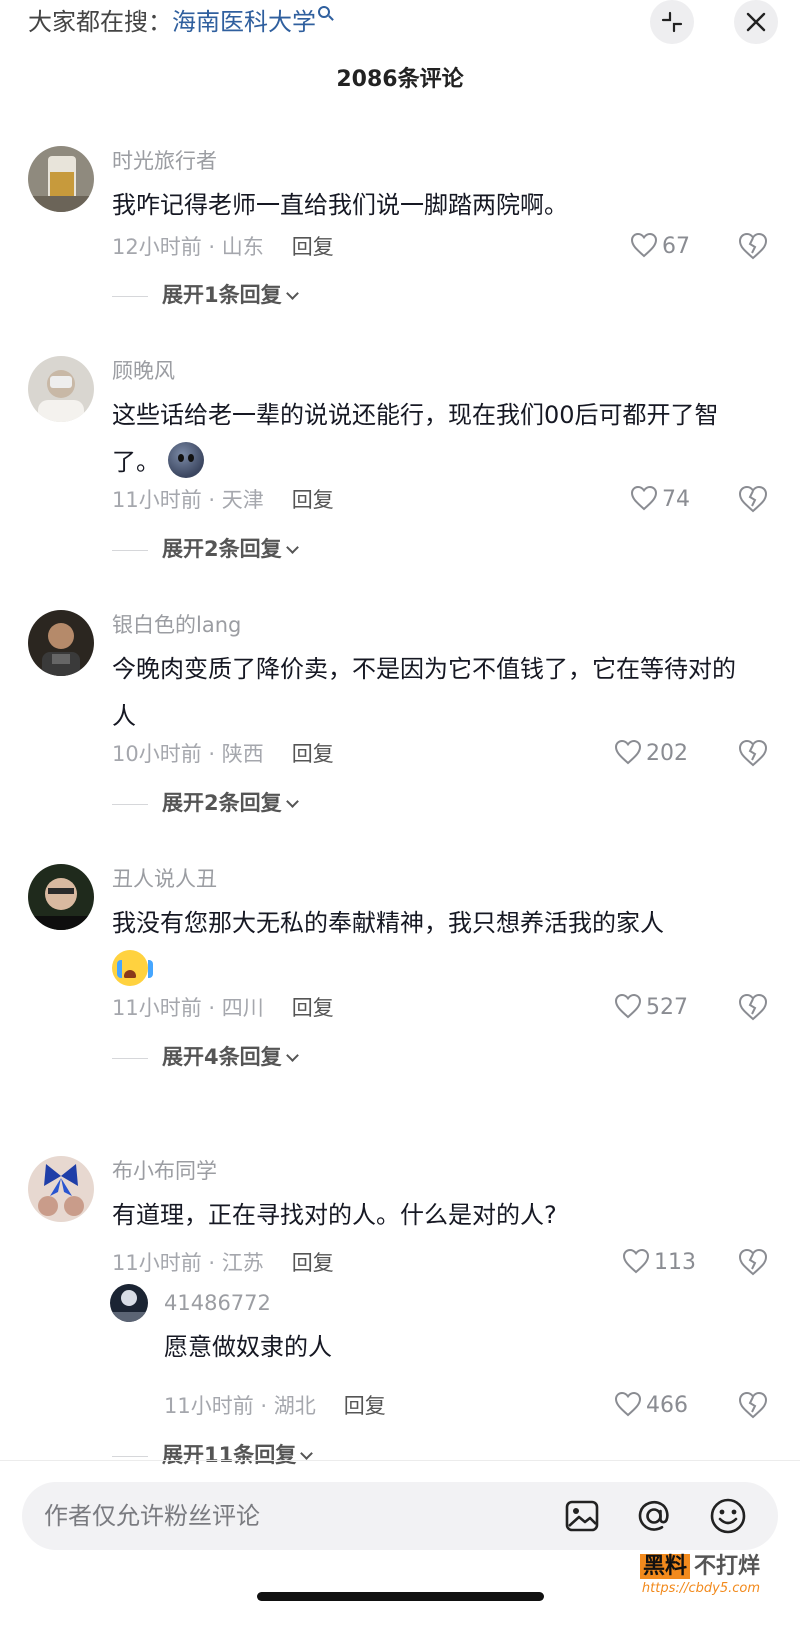 This screenshot has height=1625, width=800. Describe the element at coordinates (222, 295) in the screenshot. I see `expand-replies-label: 展开1条回复` at that location.